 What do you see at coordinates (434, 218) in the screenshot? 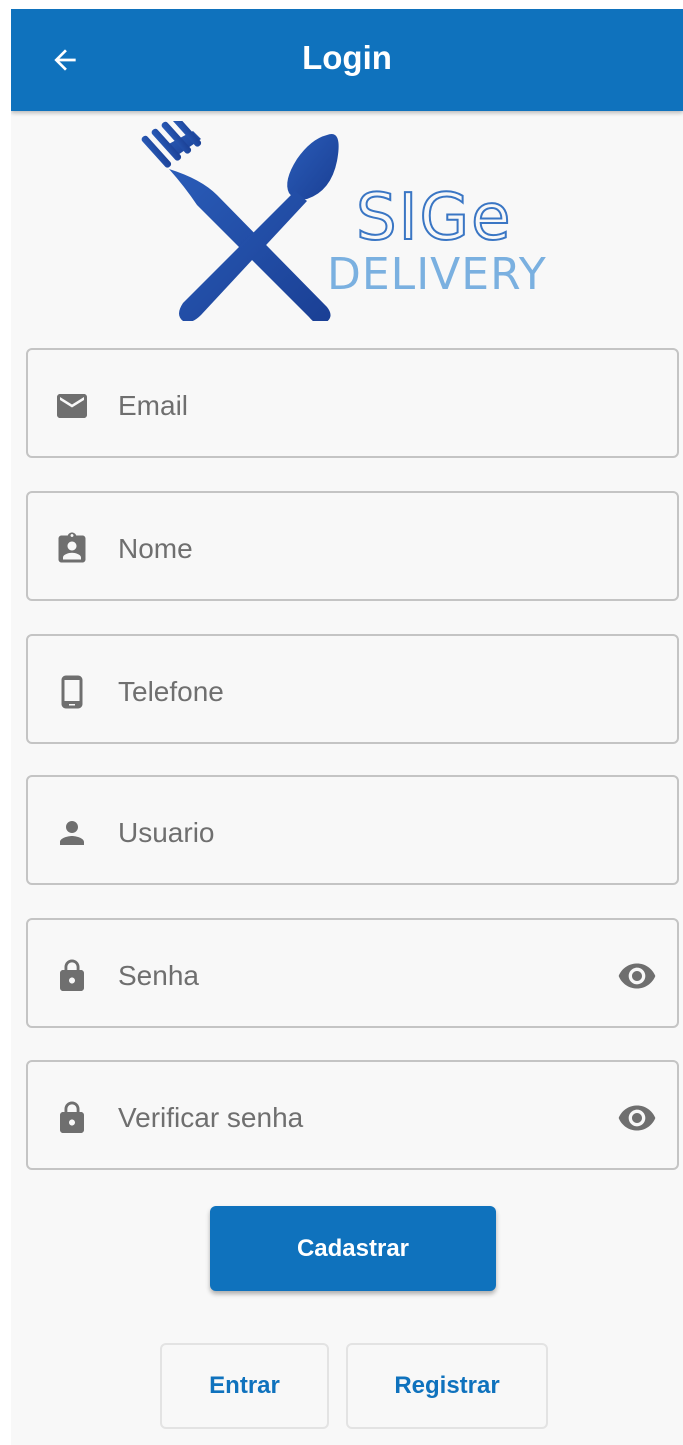
I see `logo-sige-text: SIGe` at bounding box center [434, 218].